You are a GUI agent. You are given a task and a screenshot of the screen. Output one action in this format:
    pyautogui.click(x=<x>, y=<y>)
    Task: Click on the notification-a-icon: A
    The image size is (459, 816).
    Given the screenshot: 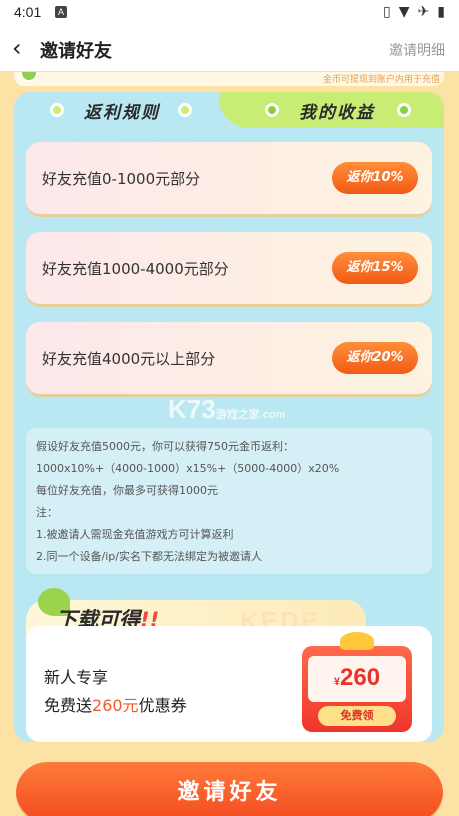 What is the action you would take?
    pyautogui.click(x=61, y=12)
    